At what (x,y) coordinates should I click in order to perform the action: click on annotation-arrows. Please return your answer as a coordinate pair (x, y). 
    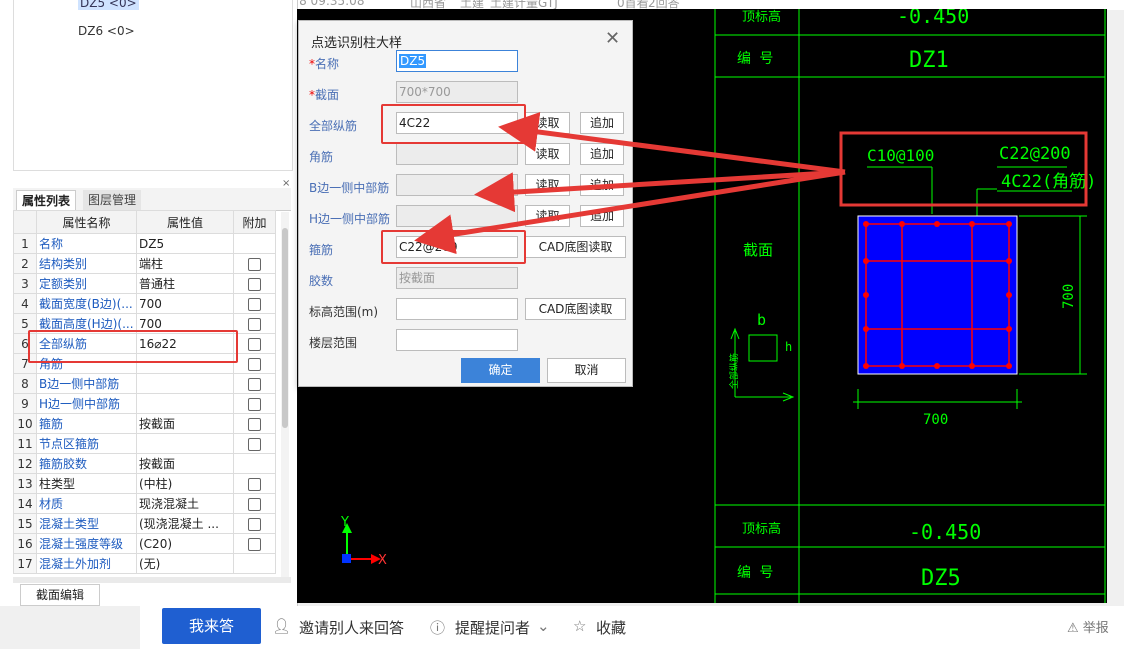
    Looking at the image, I should click on (630, 183).